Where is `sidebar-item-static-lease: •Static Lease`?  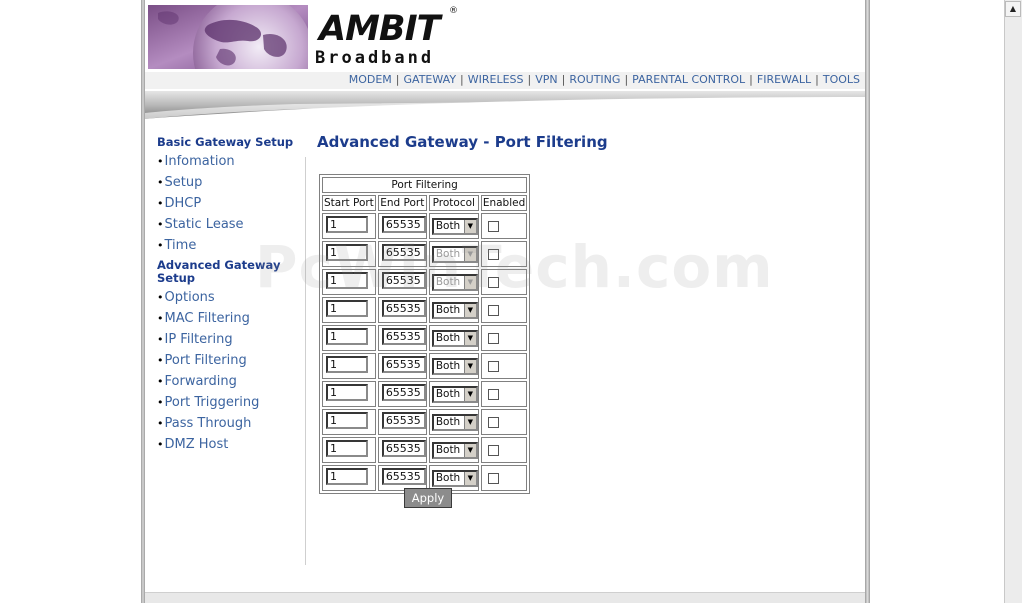 sidebar-item-static-lease: •Static Lease is located at coordinates (229, 227).